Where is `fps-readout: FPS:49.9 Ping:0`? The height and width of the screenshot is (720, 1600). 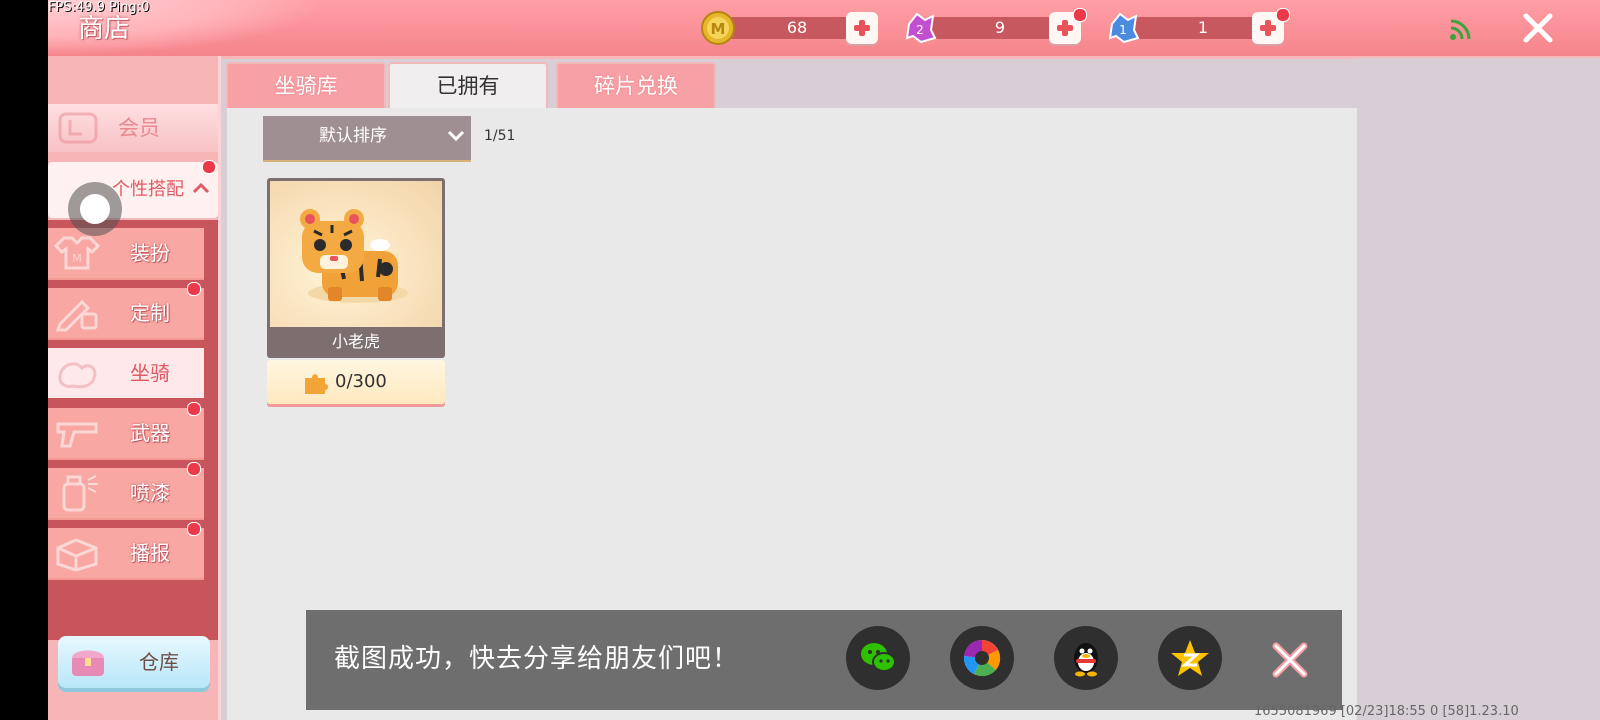
fps-readout: FPS:49.9 Ping:0 is located at coordinates (99, 7).